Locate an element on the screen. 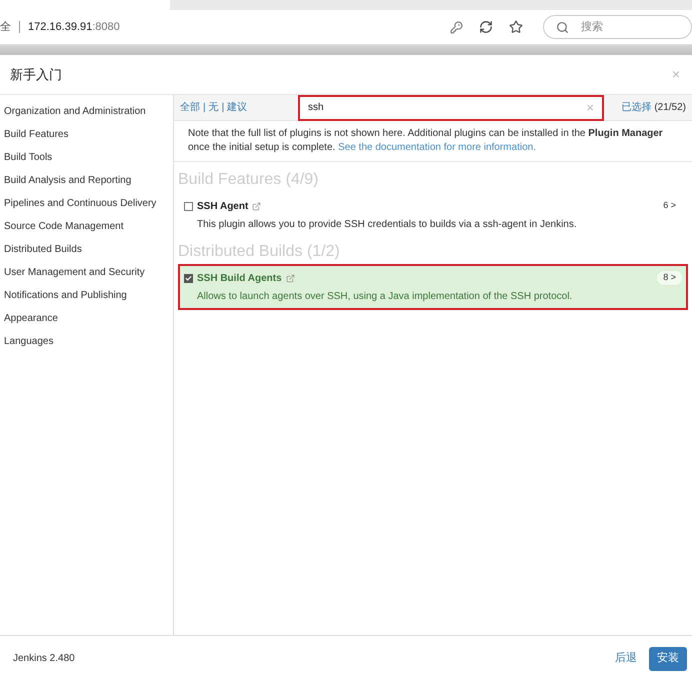 The width and height of the screenshot is (692, 681). sidebar-item: Build Tools is located at coordinates (86, 157).